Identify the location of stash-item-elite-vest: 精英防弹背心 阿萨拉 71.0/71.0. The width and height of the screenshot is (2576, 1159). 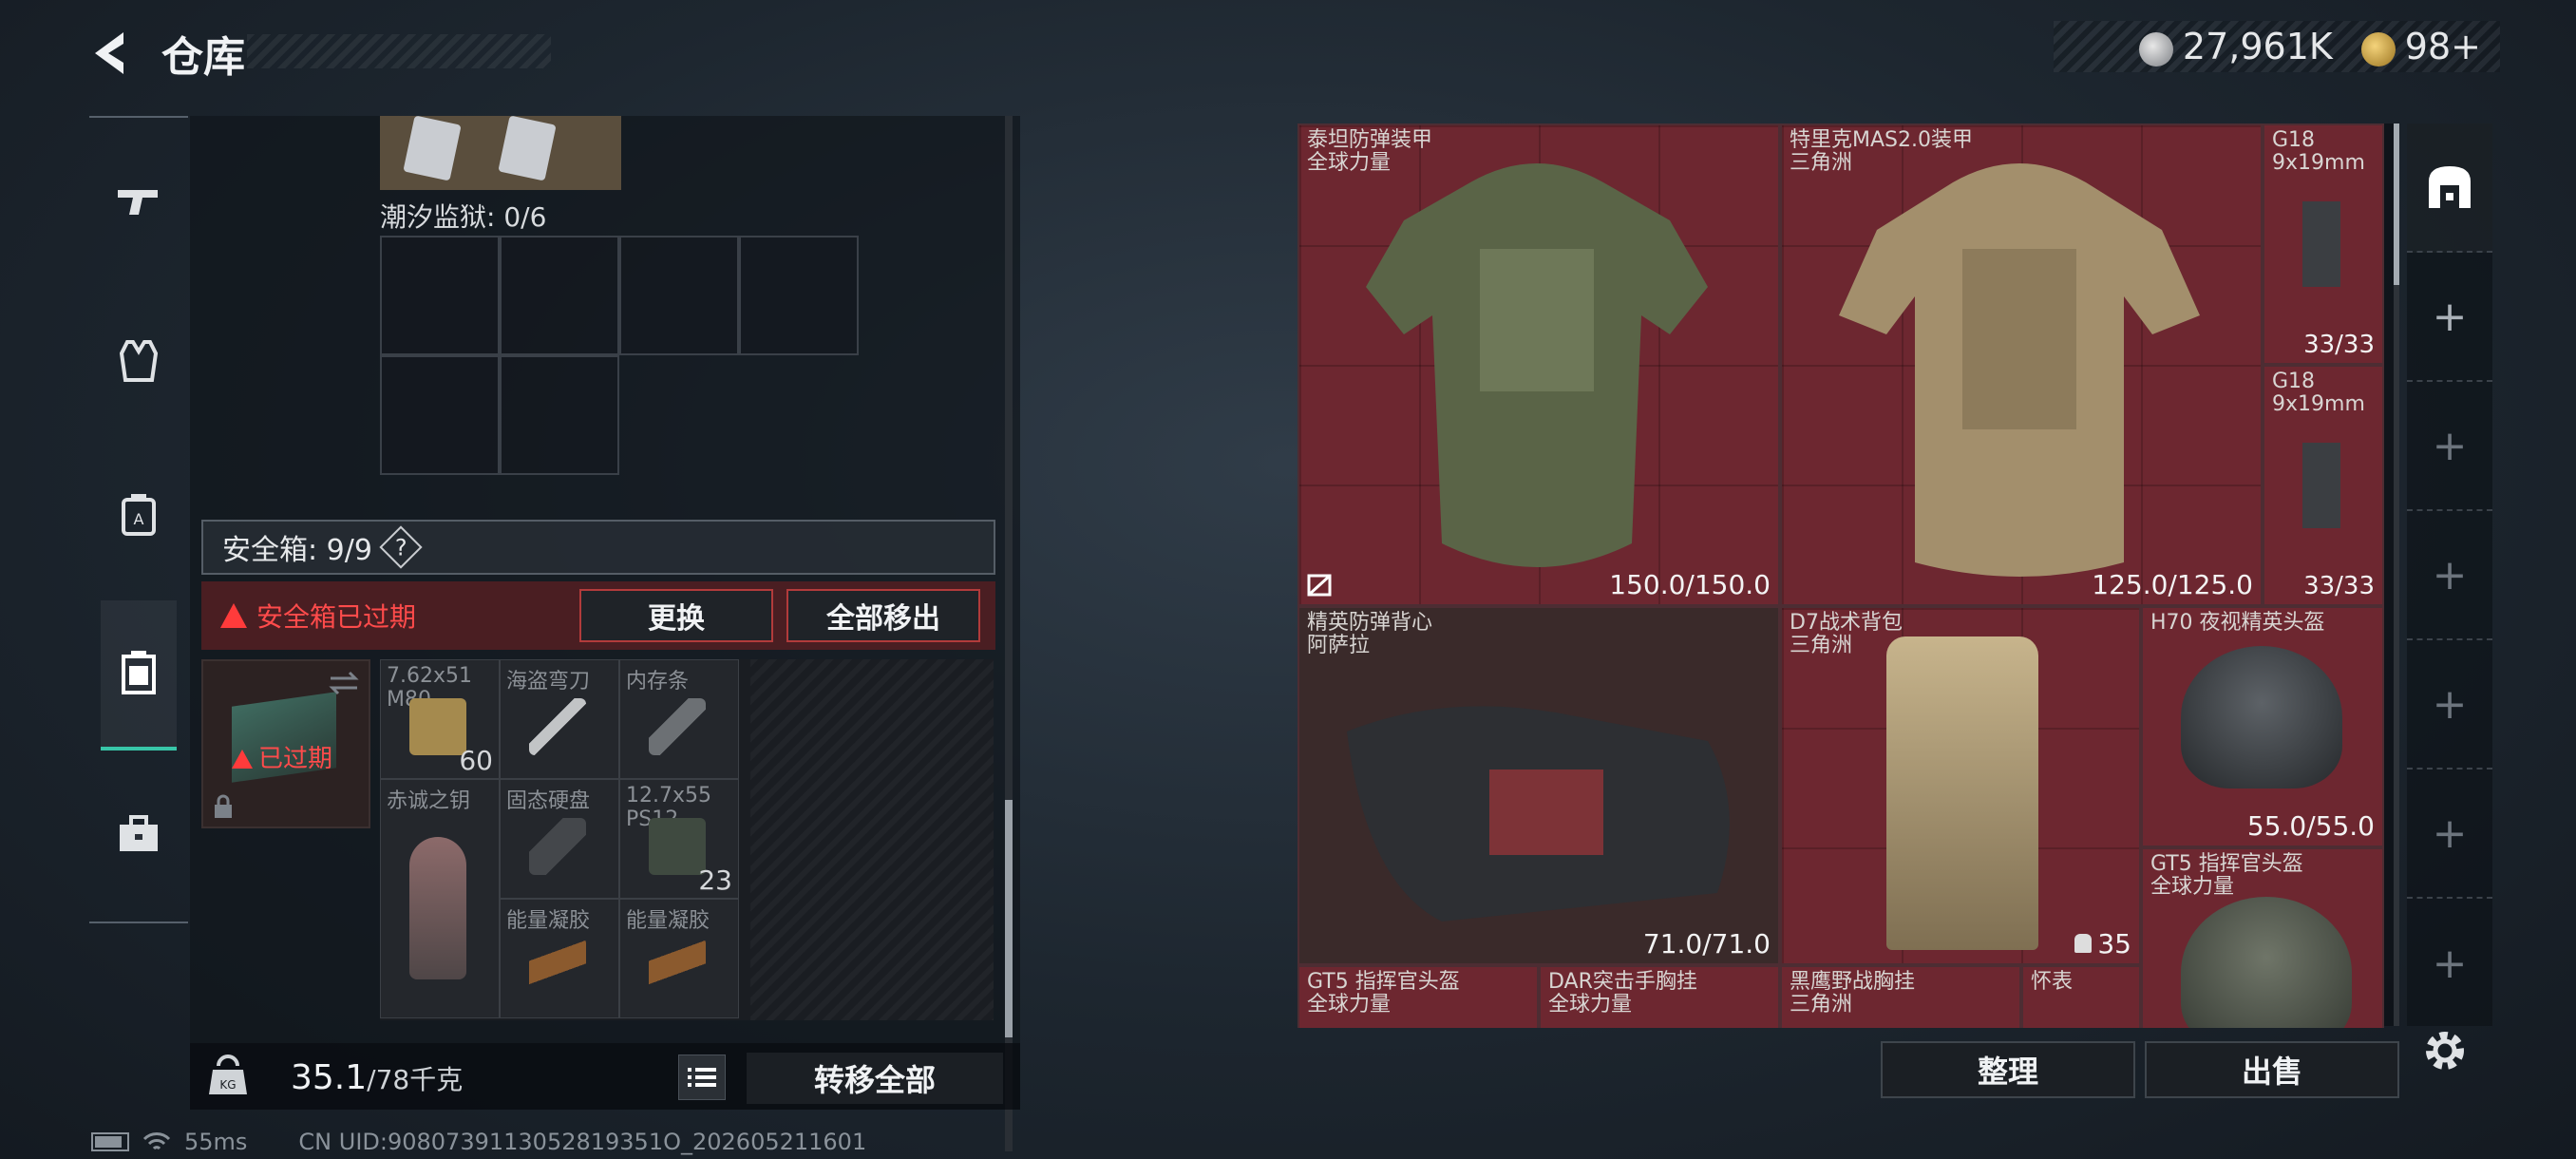
(1538, 785).